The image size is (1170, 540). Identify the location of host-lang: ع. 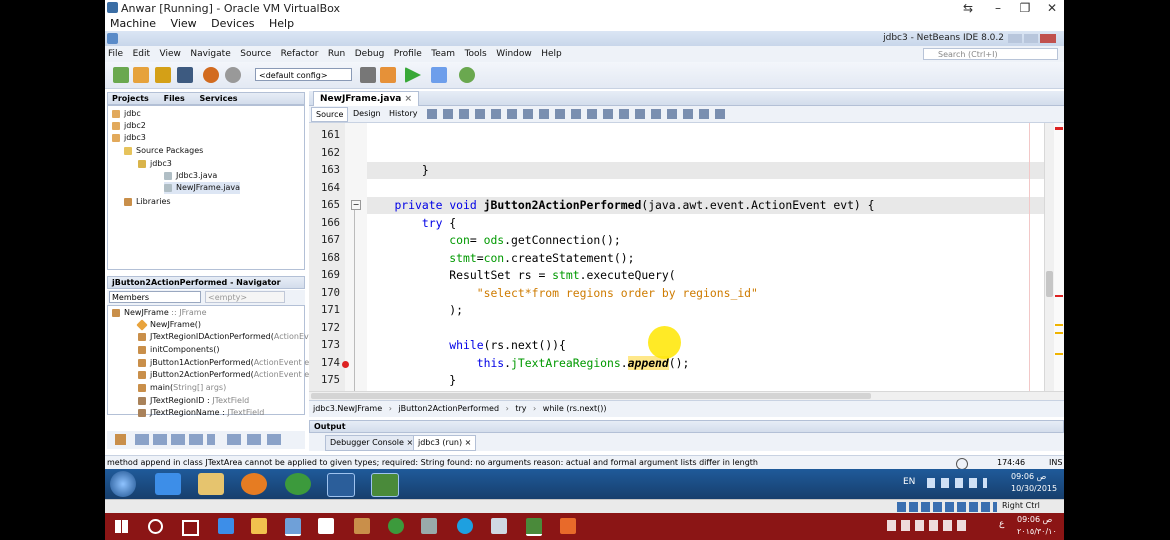
(1001, 524).